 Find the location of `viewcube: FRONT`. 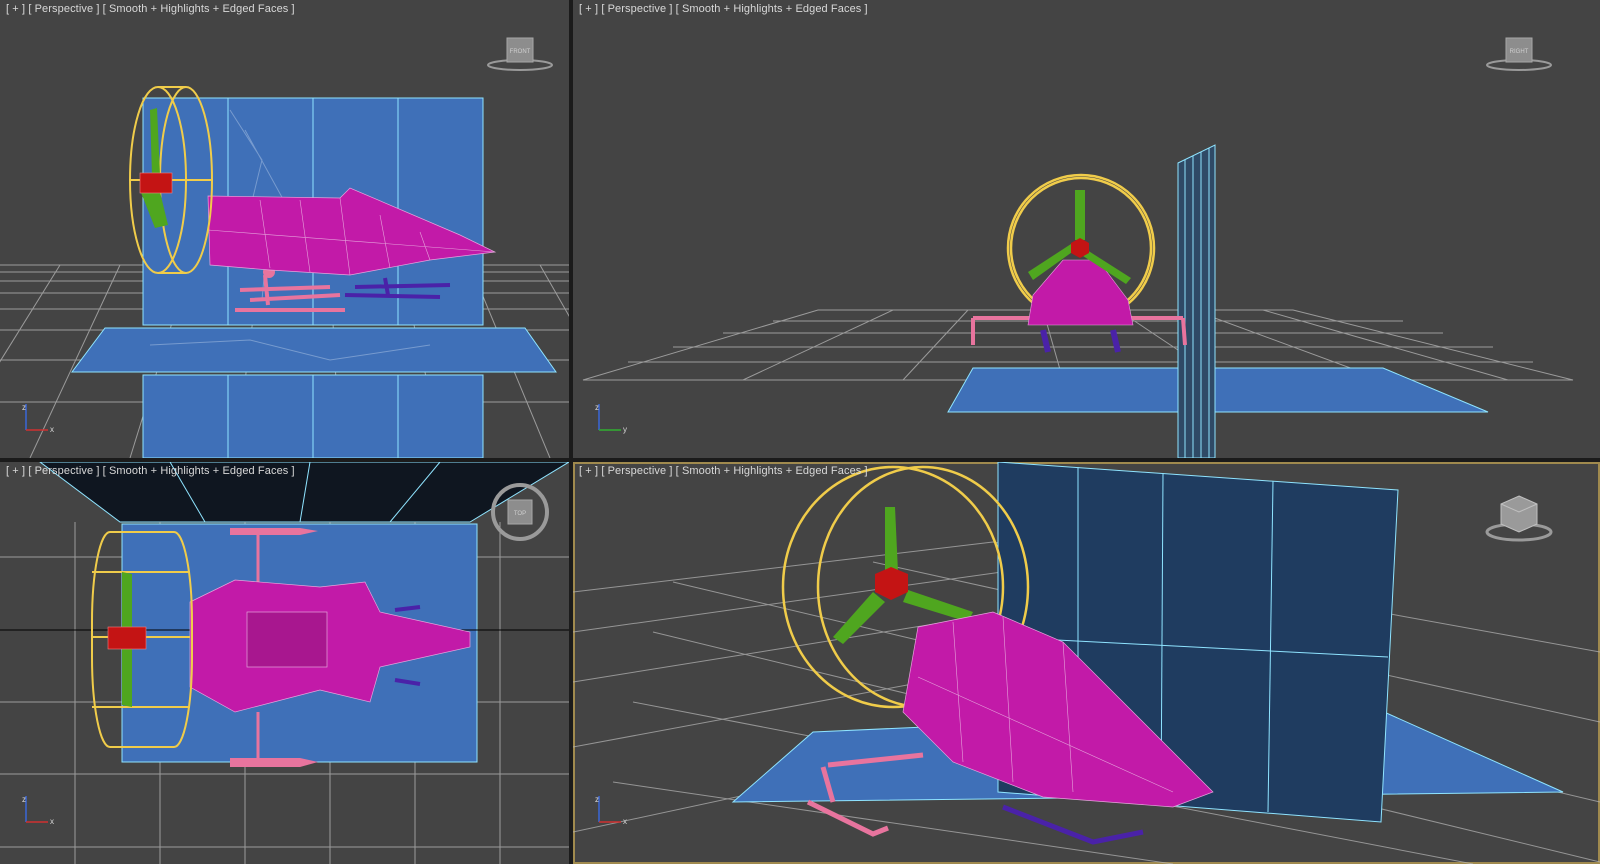

viewcube: FRONT is located at coordinates (520, 54).